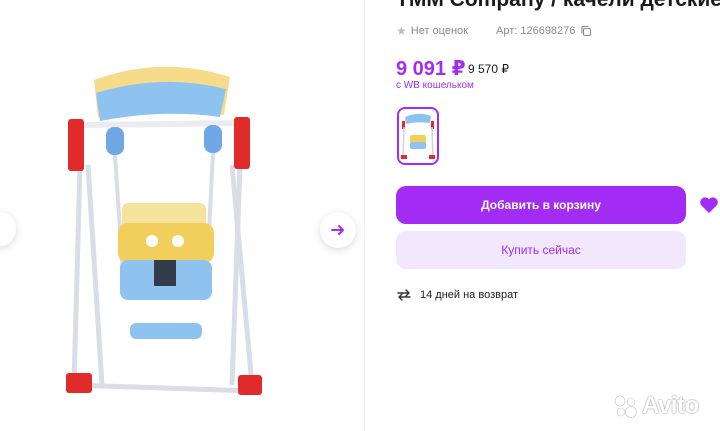 The height and width of the screenshot is (431, 720). I want to click on avito-watermark: Avito, so click(655, 406).